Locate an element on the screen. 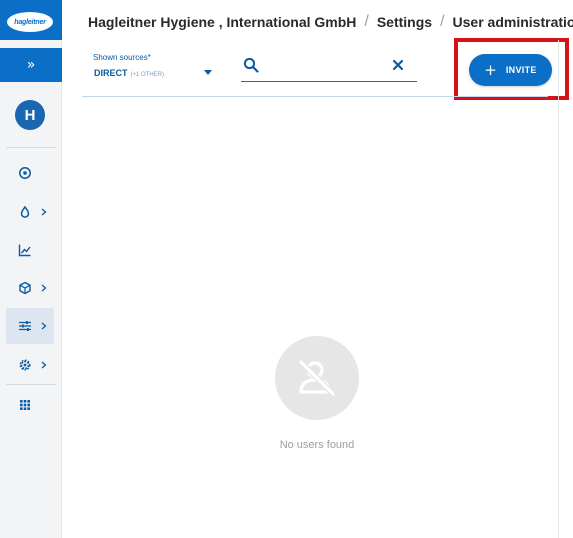 This screenshot has width=573, height=538. drop-icon is located at coordinates (25, 211).